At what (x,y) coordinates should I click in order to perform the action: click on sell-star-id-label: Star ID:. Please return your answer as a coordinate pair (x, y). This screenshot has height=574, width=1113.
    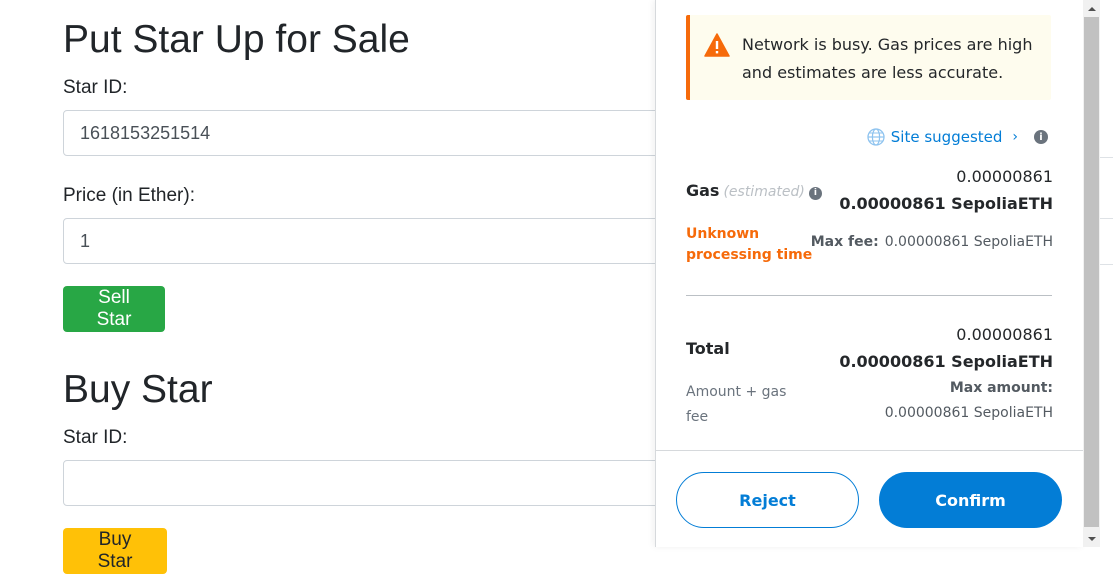
    Looking at the image, I should click on (95, 87).